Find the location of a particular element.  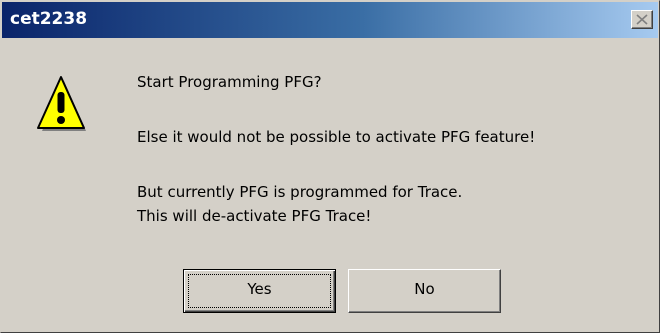

window-title: cet2238 is located at coordinates (49, 19).